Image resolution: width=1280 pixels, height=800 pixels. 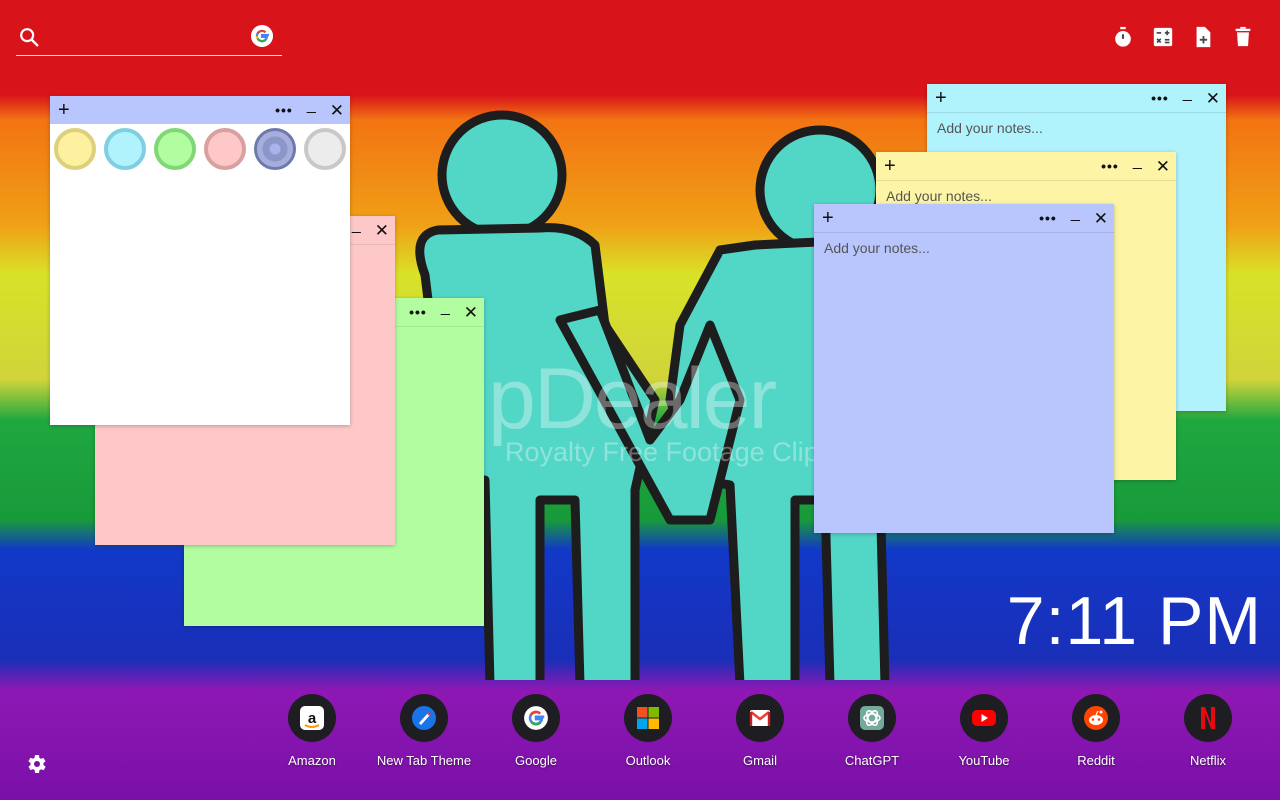 I want to click on shortcut-gmail: Gmail, so click(x=760, y=731).